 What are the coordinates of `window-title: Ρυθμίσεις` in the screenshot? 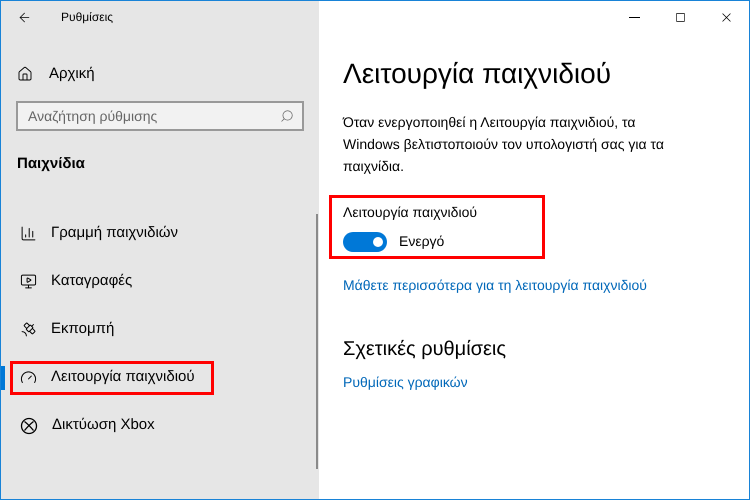 It's located at (87, 17).